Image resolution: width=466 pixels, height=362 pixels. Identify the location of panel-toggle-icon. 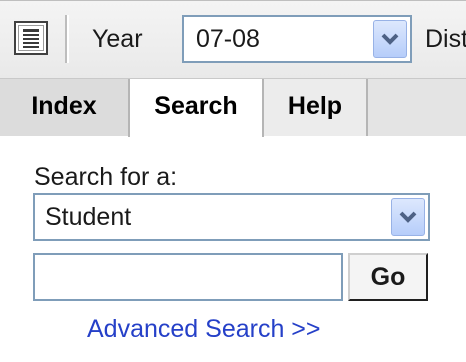
(31, 38).